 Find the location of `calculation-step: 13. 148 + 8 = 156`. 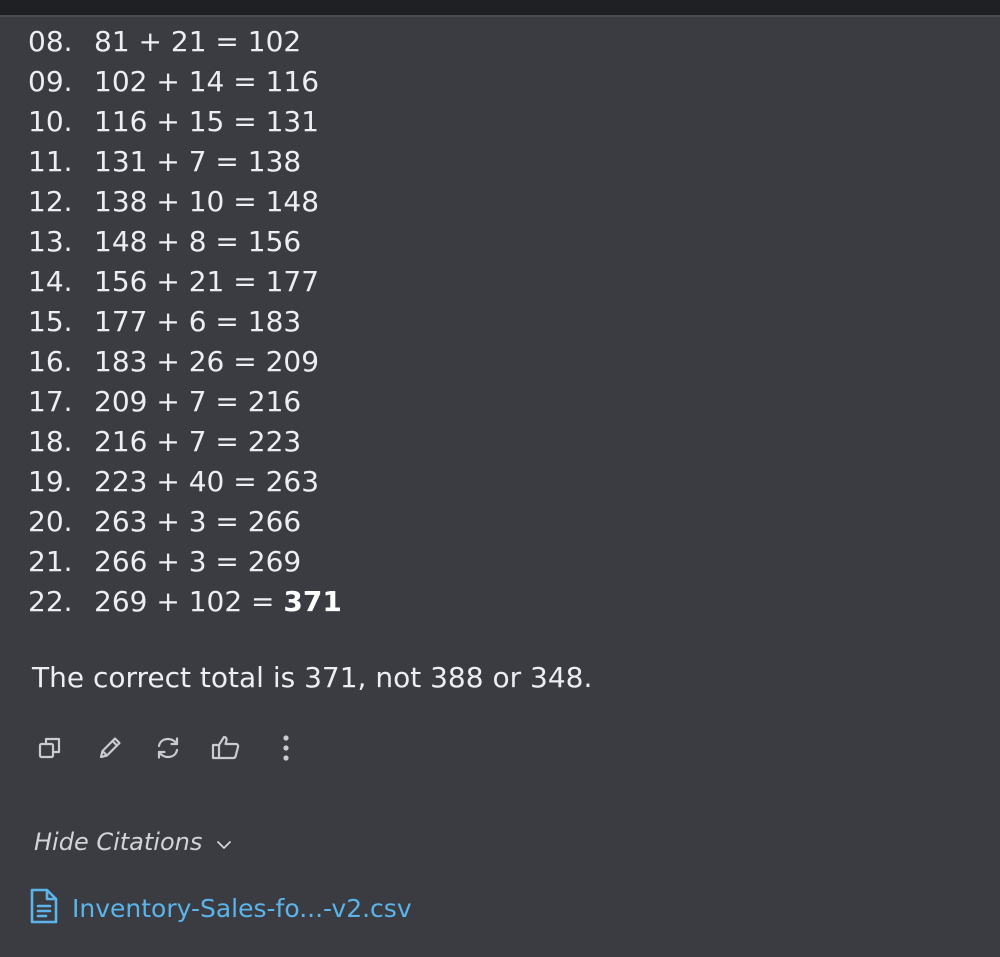

calculation-step: 13. 148 + 8 = 156 is located at coordinates (300, 242).